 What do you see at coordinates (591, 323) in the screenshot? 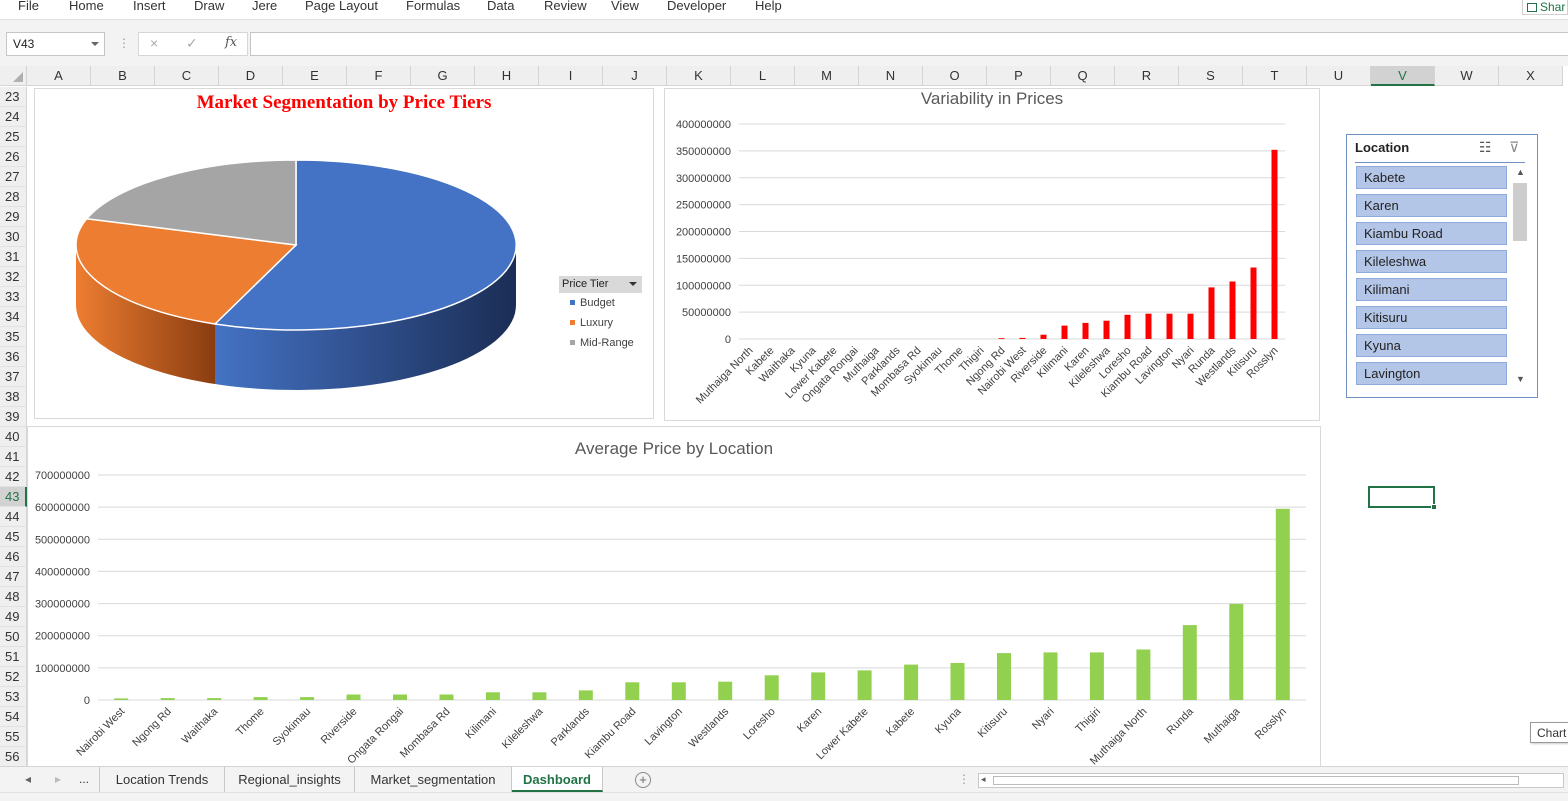
I see `legend-item-luxury: Luxury` at bounding box center [591, 323].